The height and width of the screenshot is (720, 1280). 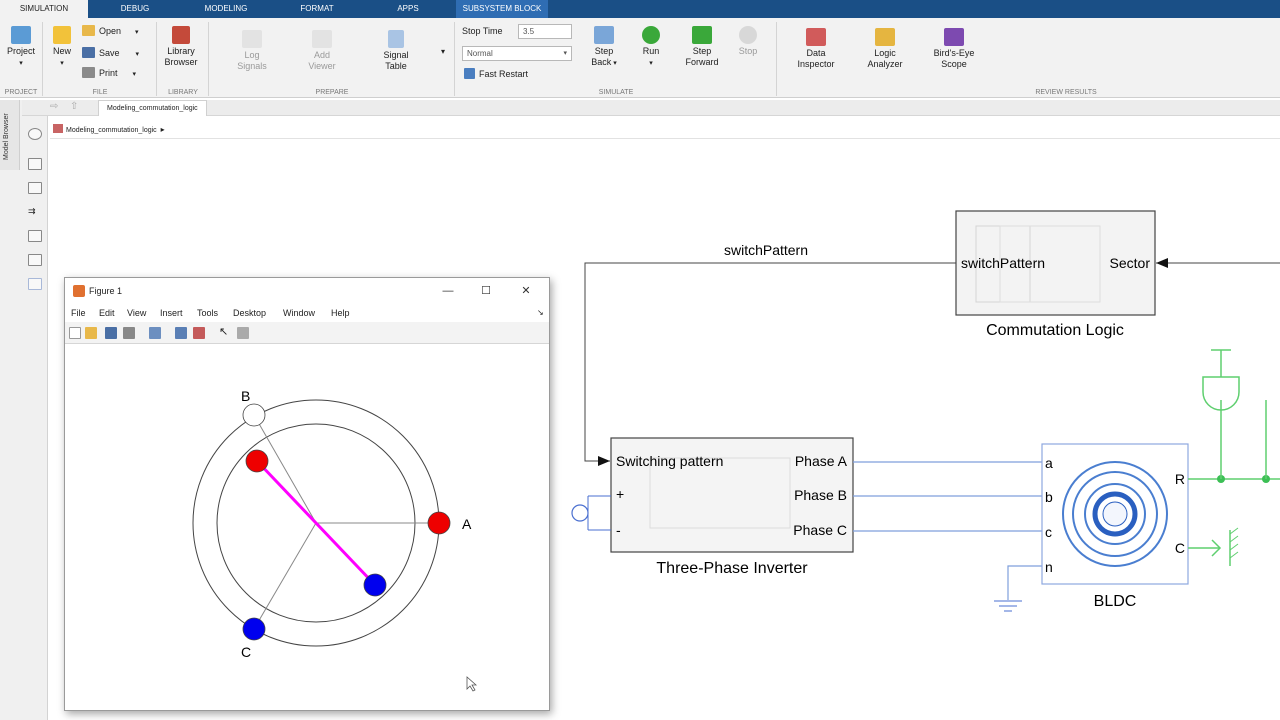 What do you see at coordinates (332, 92) in the screenshot?
I see `group-label-prepare: PREPARE` at bounding box center [332, 92].